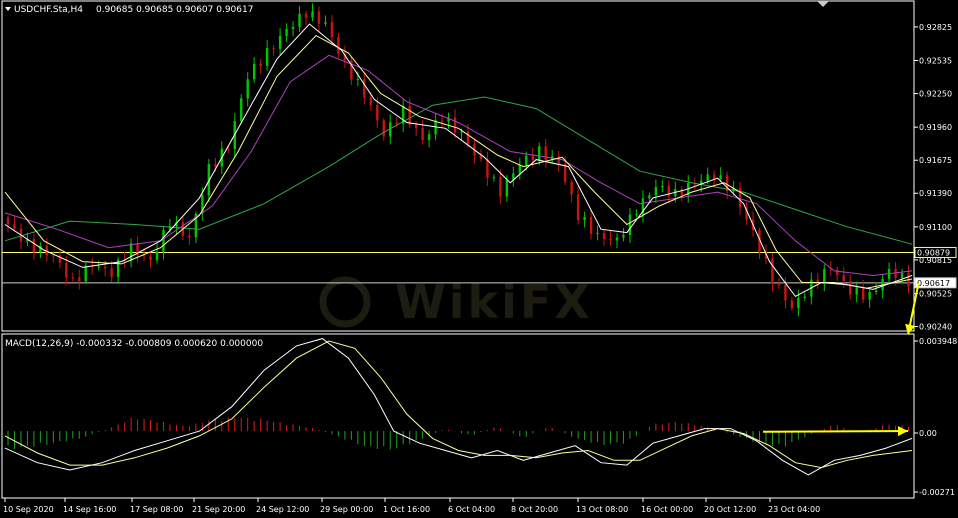 Image resolution: width=958 pixels, height=518 pixels. I want to click on macd-scale-zero: 0.00, so click(928, 433).